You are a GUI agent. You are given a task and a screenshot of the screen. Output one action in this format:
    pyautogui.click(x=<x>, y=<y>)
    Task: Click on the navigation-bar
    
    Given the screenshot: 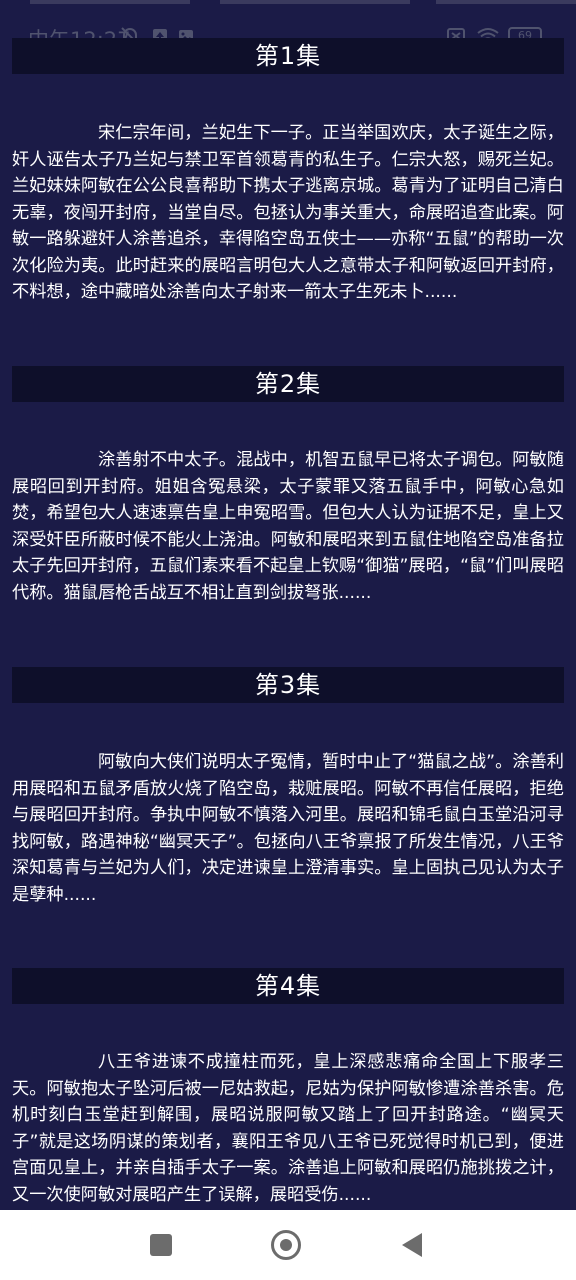 What is the action you would take?
    pyautogui.click(x=288, y=1245)
    